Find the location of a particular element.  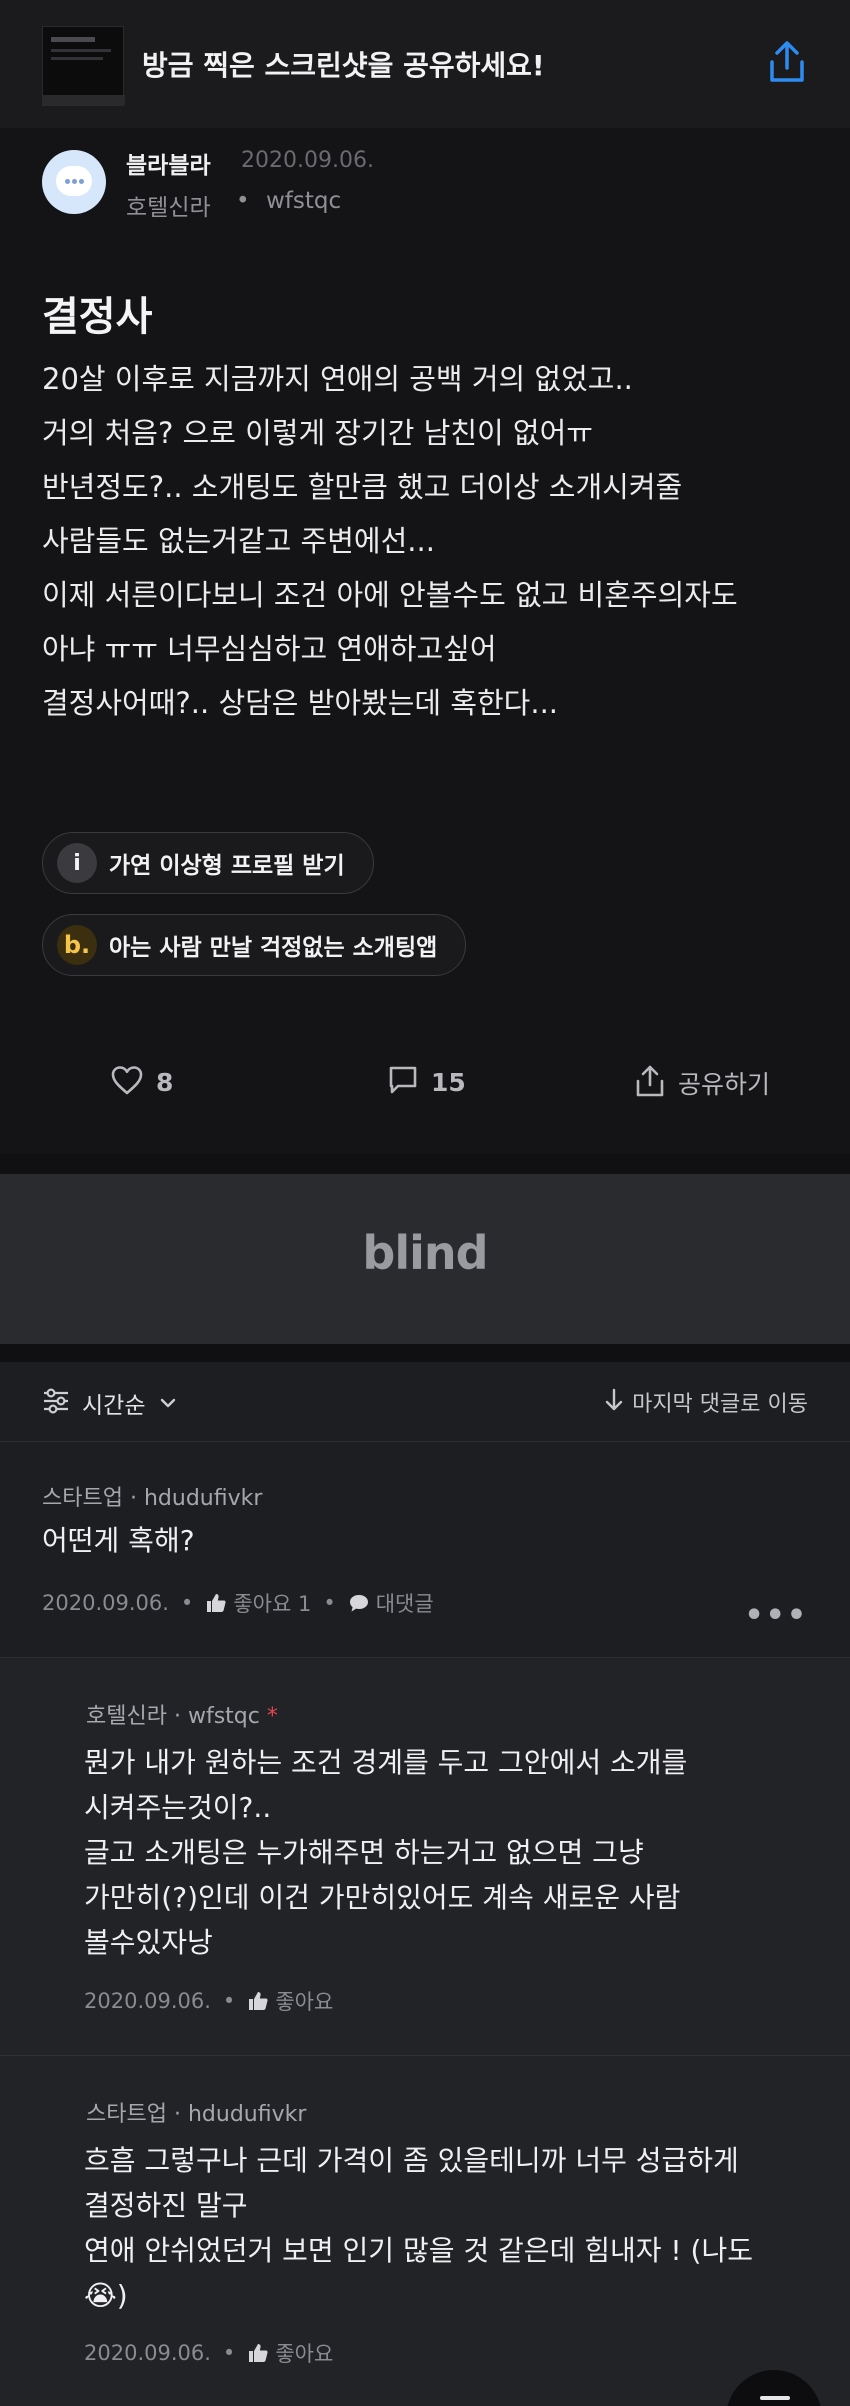

ad-banner: blind is located at coordinates (425, 1259).